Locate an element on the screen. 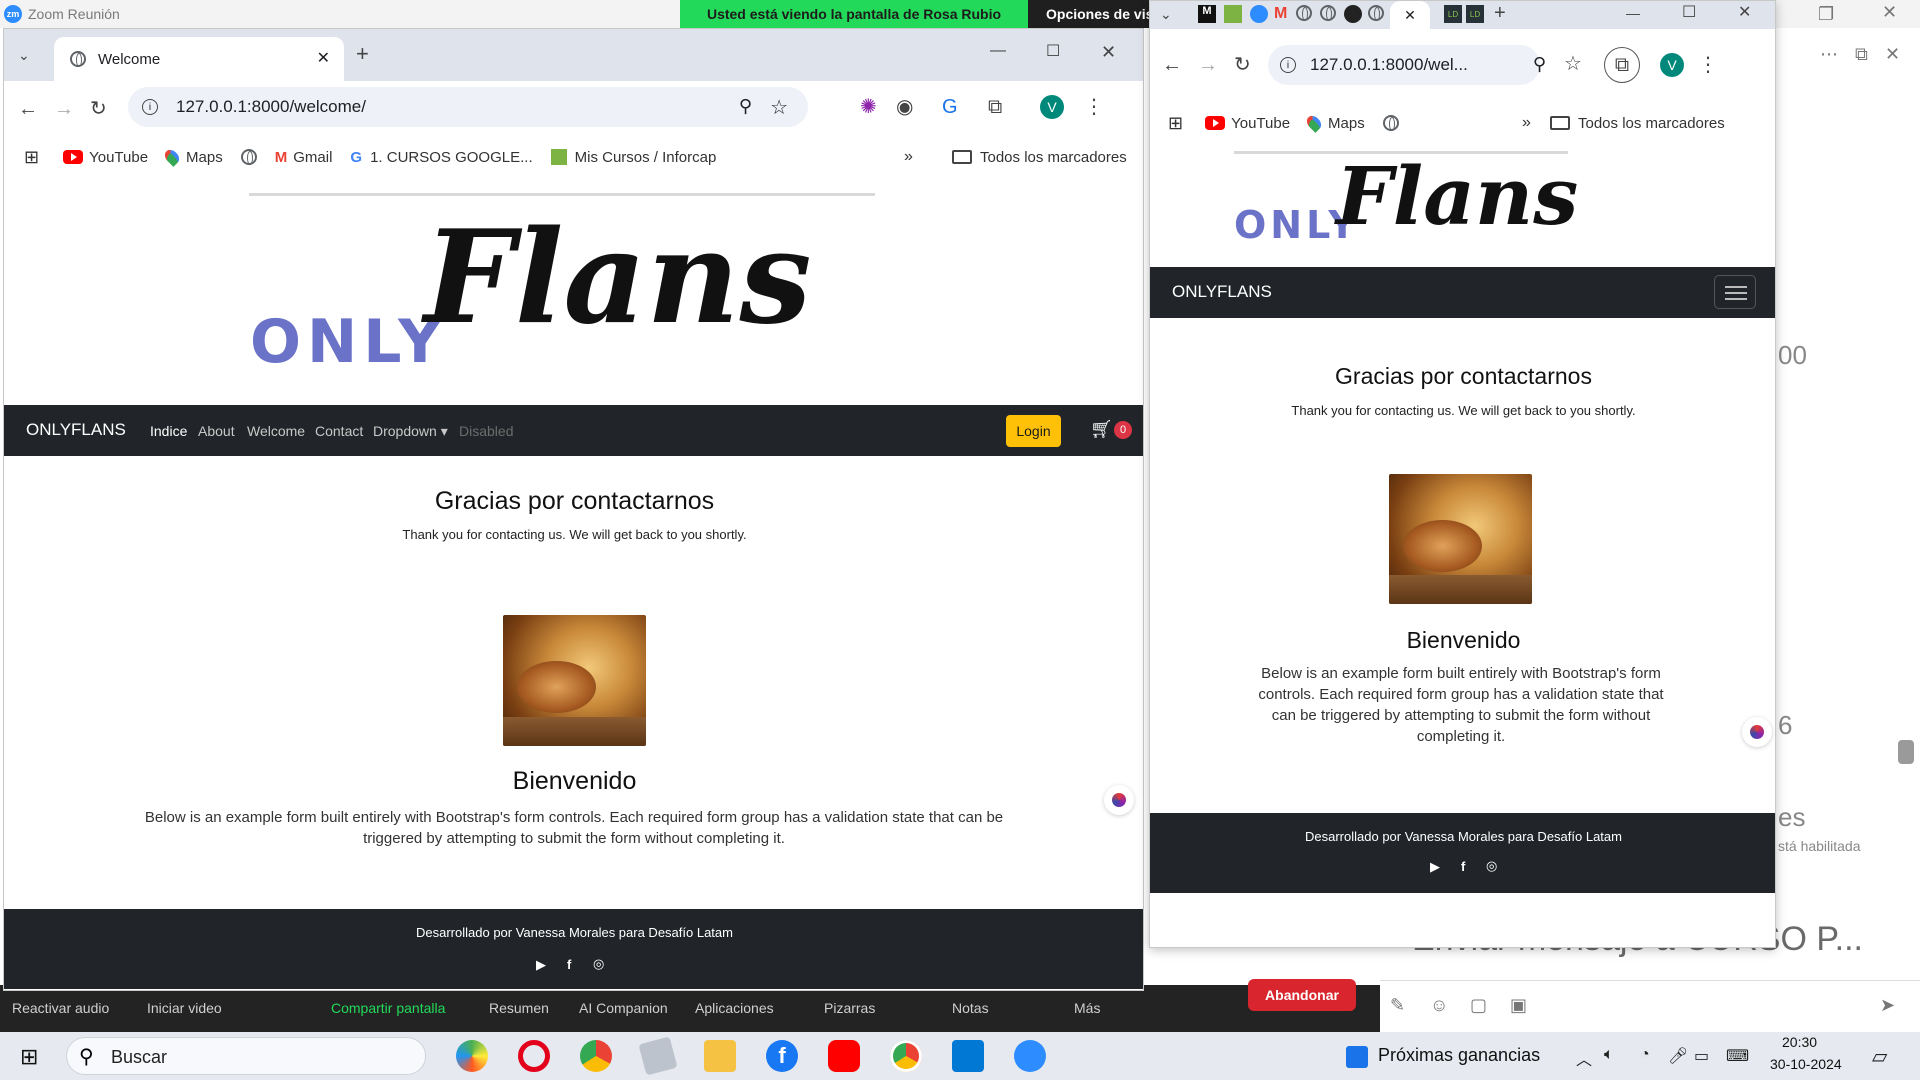 This screenshot has height=1080, width=1920. nav-welcome: Welcome is located at coordinates (276, 431).